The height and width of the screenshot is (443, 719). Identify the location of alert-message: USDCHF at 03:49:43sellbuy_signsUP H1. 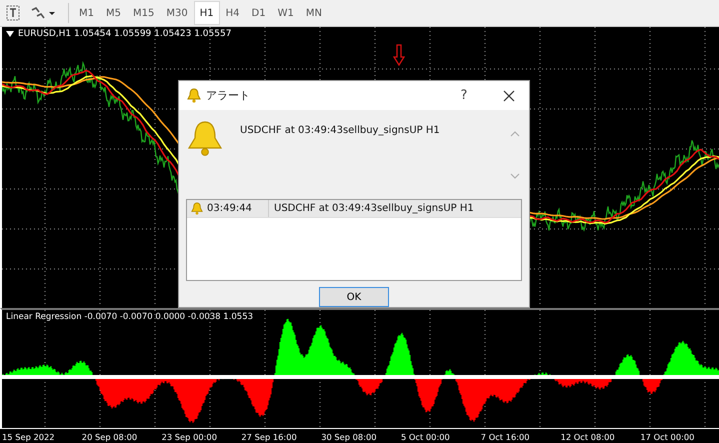
(340, 130).